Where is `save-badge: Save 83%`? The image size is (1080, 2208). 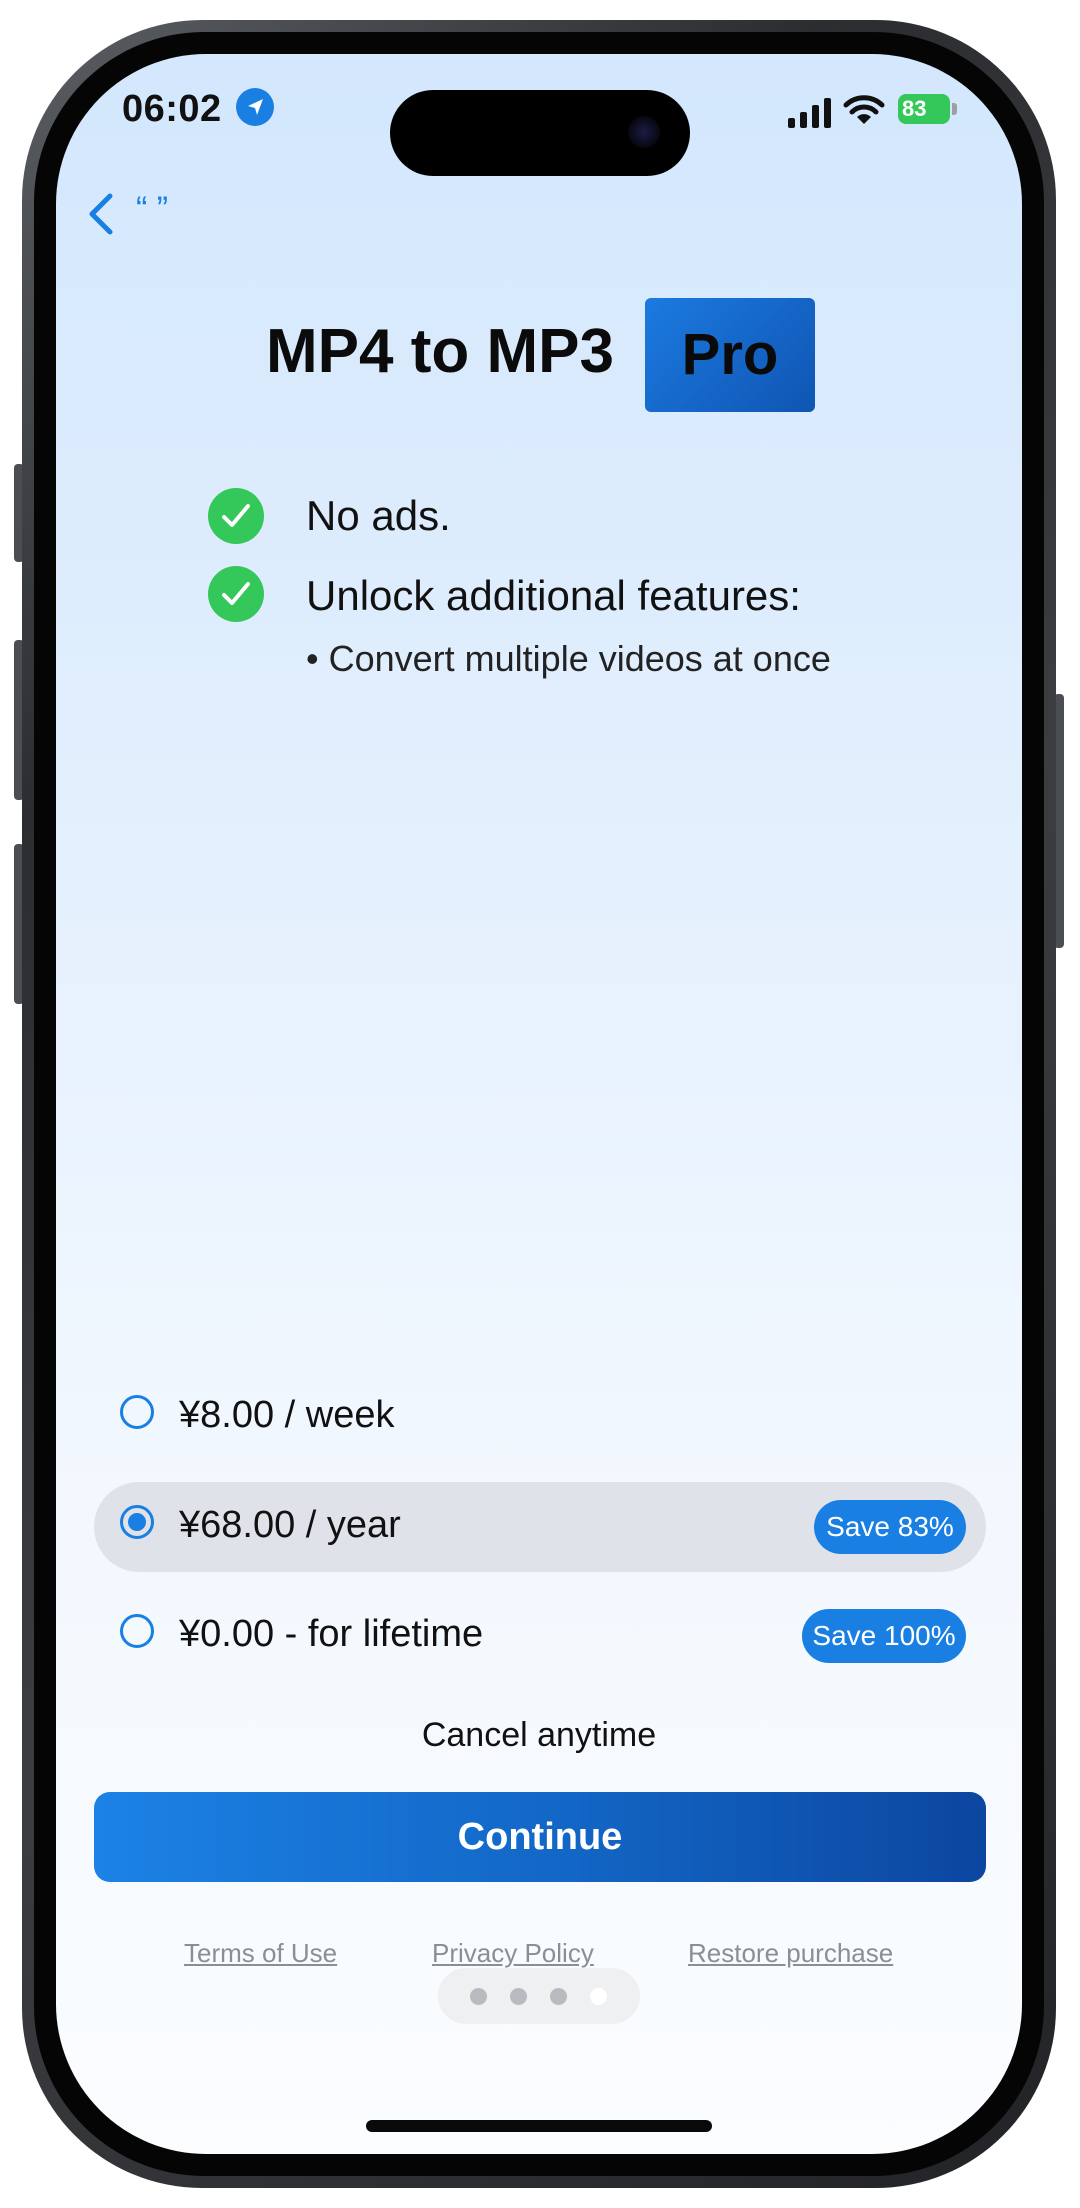 save-badge: Save 83% is located at coordinates (890, 1527).